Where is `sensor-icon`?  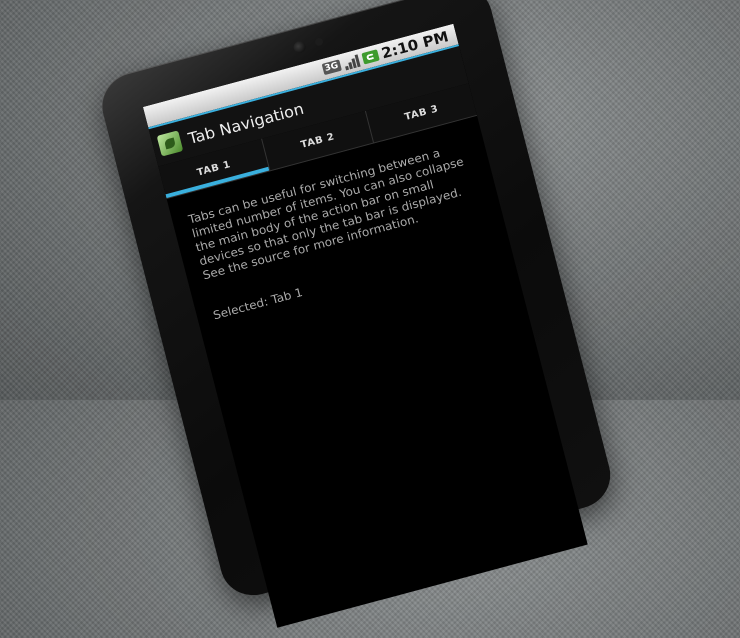
sensor-icon is located at coordinates (319, 42).